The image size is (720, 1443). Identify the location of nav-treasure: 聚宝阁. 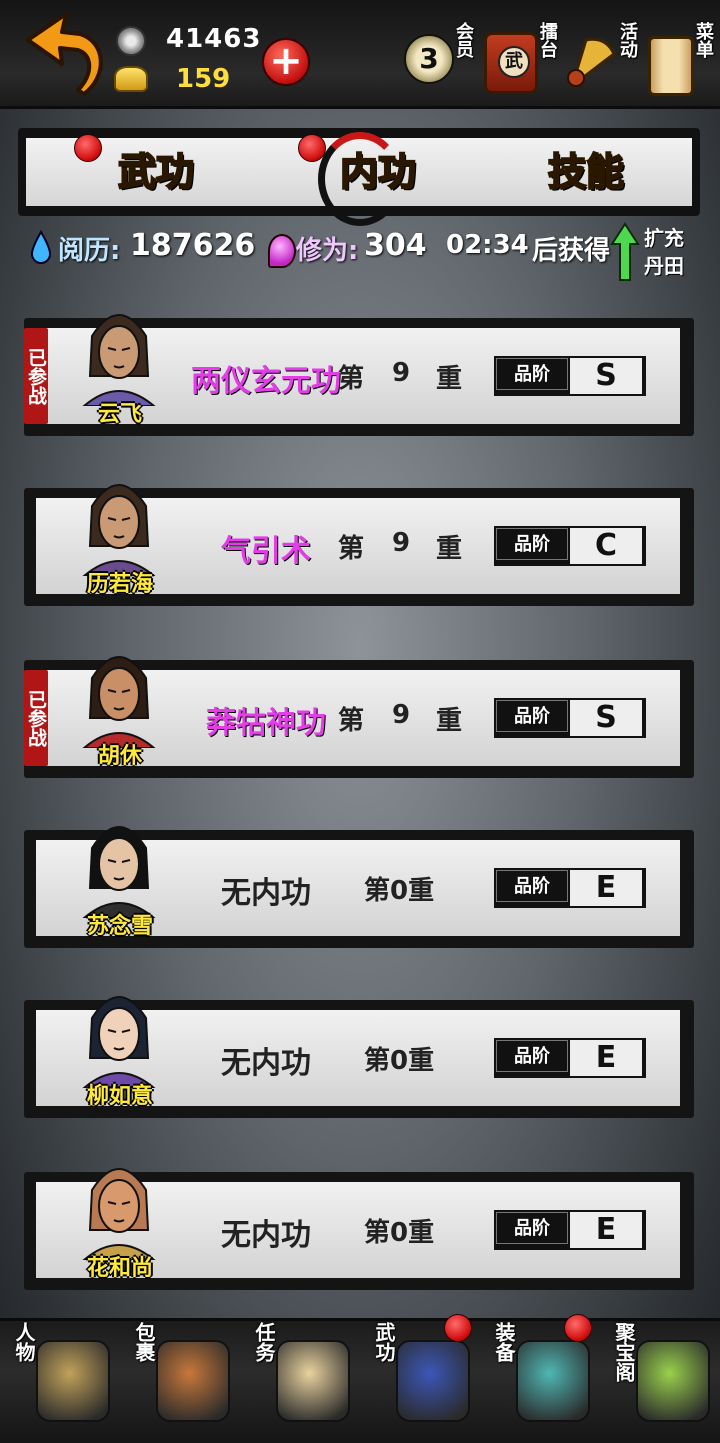
(660, 1379).